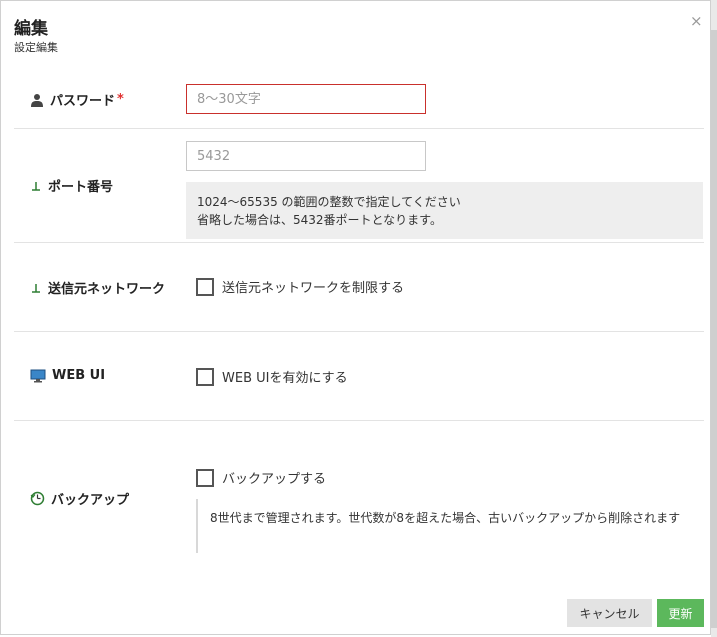 Image resolution: width=717 pixels, height=637 pixels. Describe the element at coordinates (285, 376) in the screenshot. I see `webui-checkbox-label: WEB UIを有効にする` at that location.